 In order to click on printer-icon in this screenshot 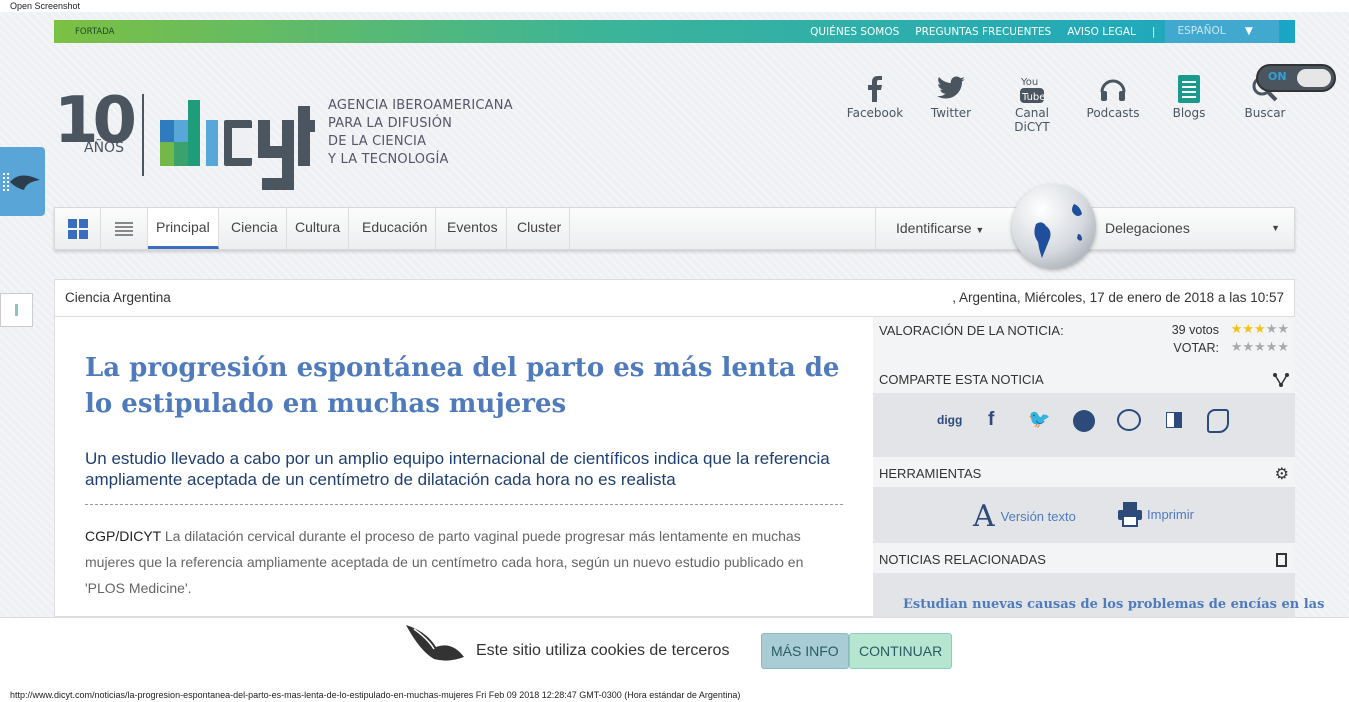, I will do `click(1130, 514)`.